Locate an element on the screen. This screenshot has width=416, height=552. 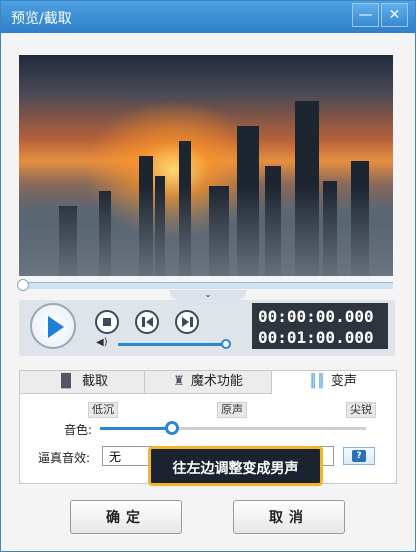
tab-label: 截取 is located at coordinates (94, 381).